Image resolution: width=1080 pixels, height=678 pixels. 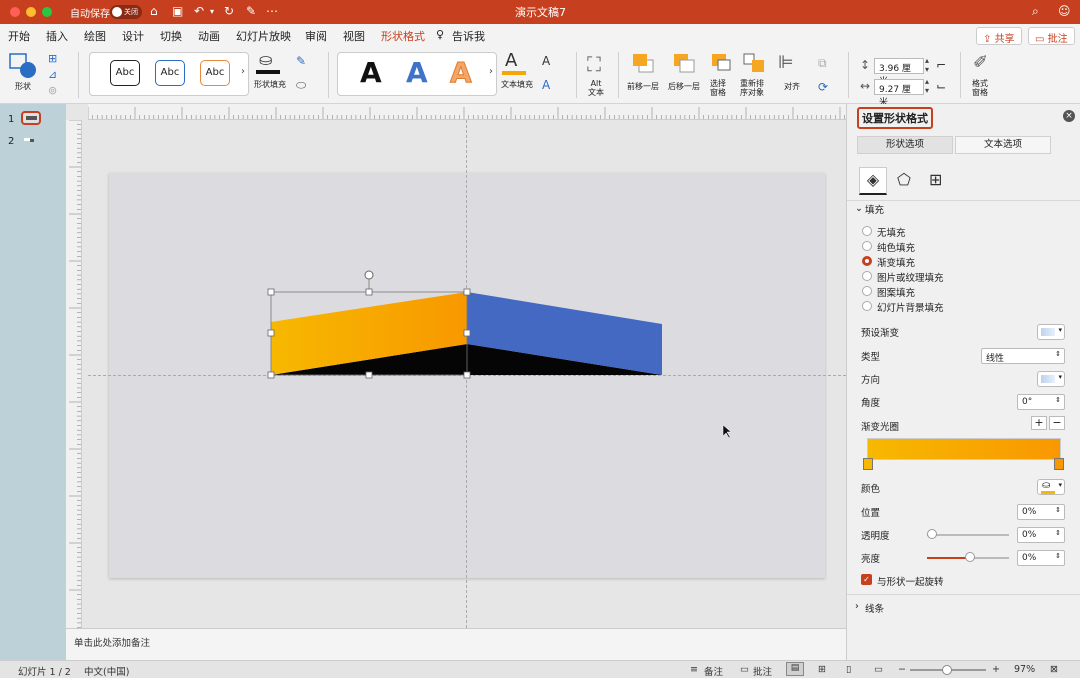 What do you see at coordinates (1041, 512) in the screenshot?
I see `position-field: 0% ⇕` at bounding box center [1041, 512].